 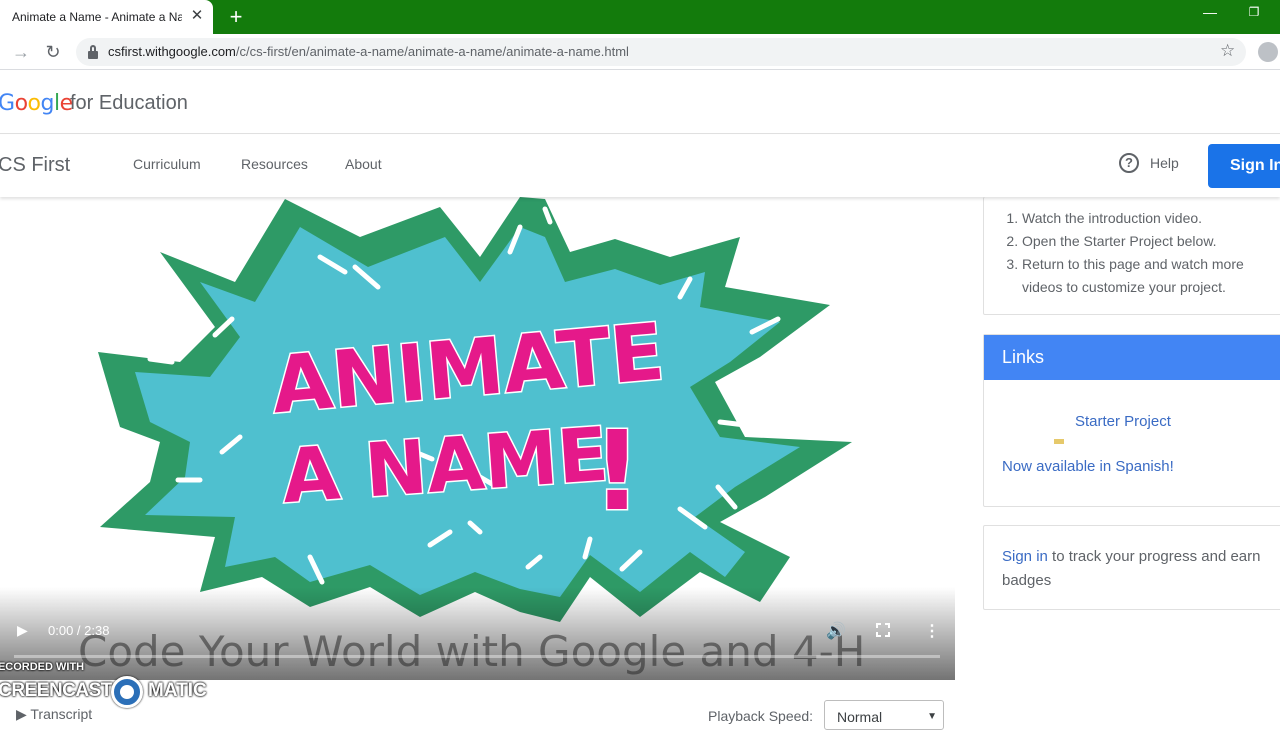 I want to click on help-icon: ?, so click(x=1129, y=163).